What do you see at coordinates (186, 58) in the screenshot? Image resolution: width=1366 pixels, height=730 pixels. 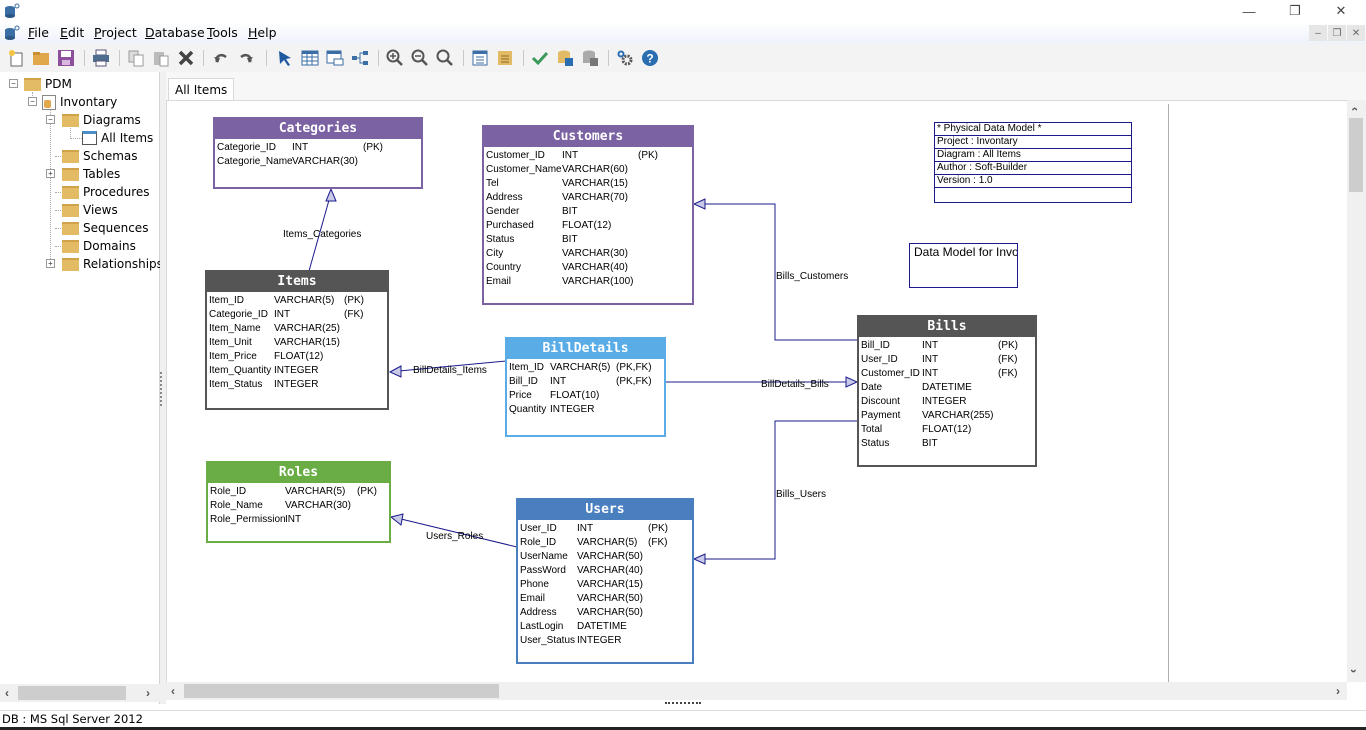 I see `delete-icon` at bounding box center [186, 58].